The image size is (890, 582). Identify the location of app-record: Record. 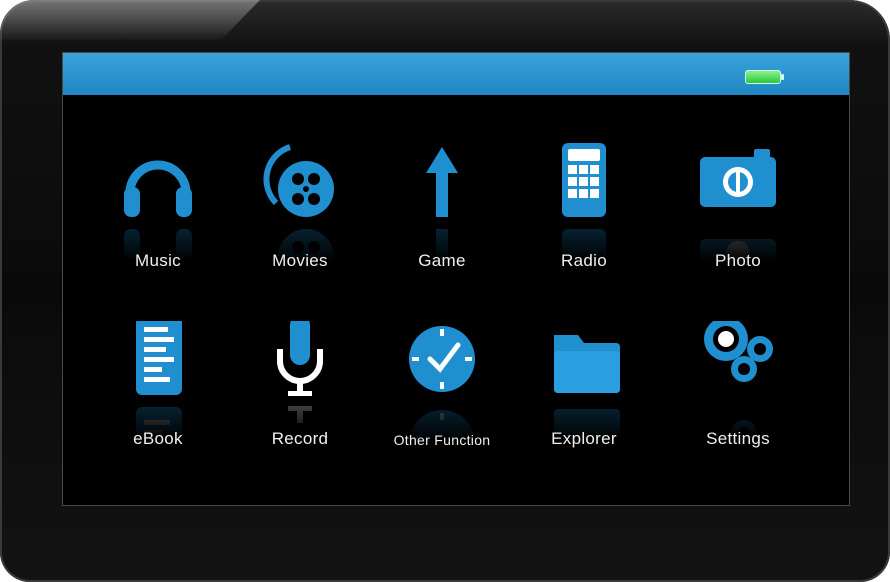
(300, 401).